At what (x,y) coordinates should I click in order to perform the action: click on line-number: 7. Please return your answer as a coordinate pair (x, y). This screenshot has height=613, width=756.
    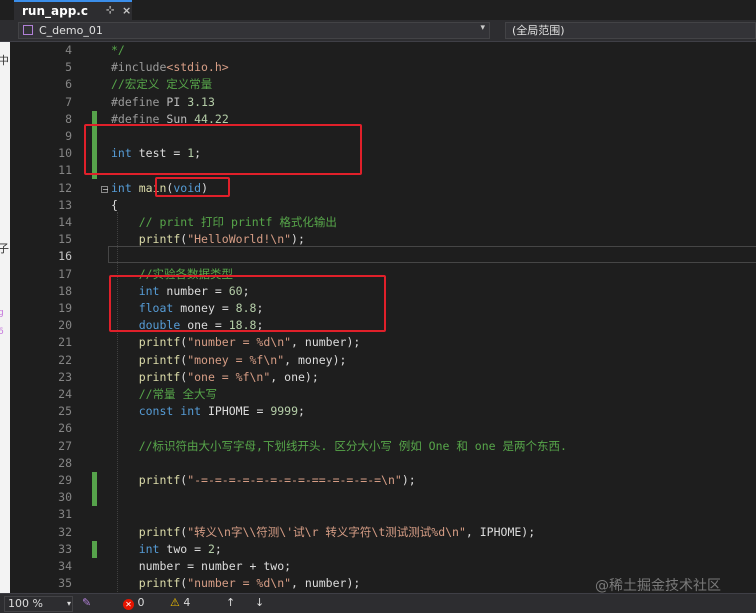
    Looking at the image, I should click on (68, 101).